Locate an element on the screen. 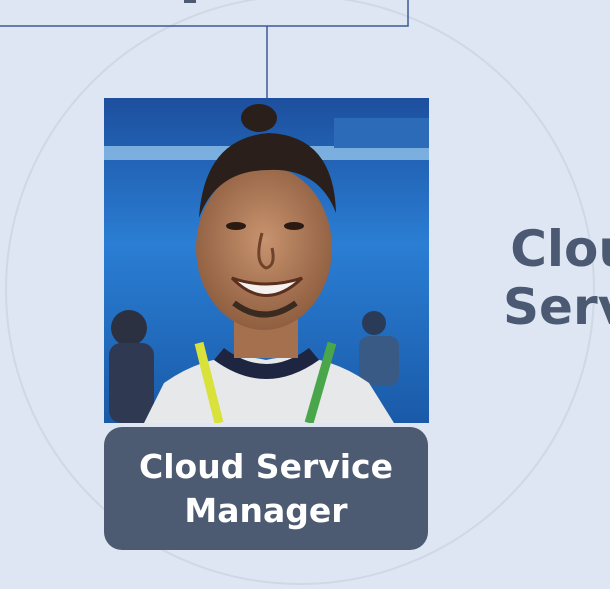  role-label-text: Cloud Service Manager is located at coordinates (266, 488).